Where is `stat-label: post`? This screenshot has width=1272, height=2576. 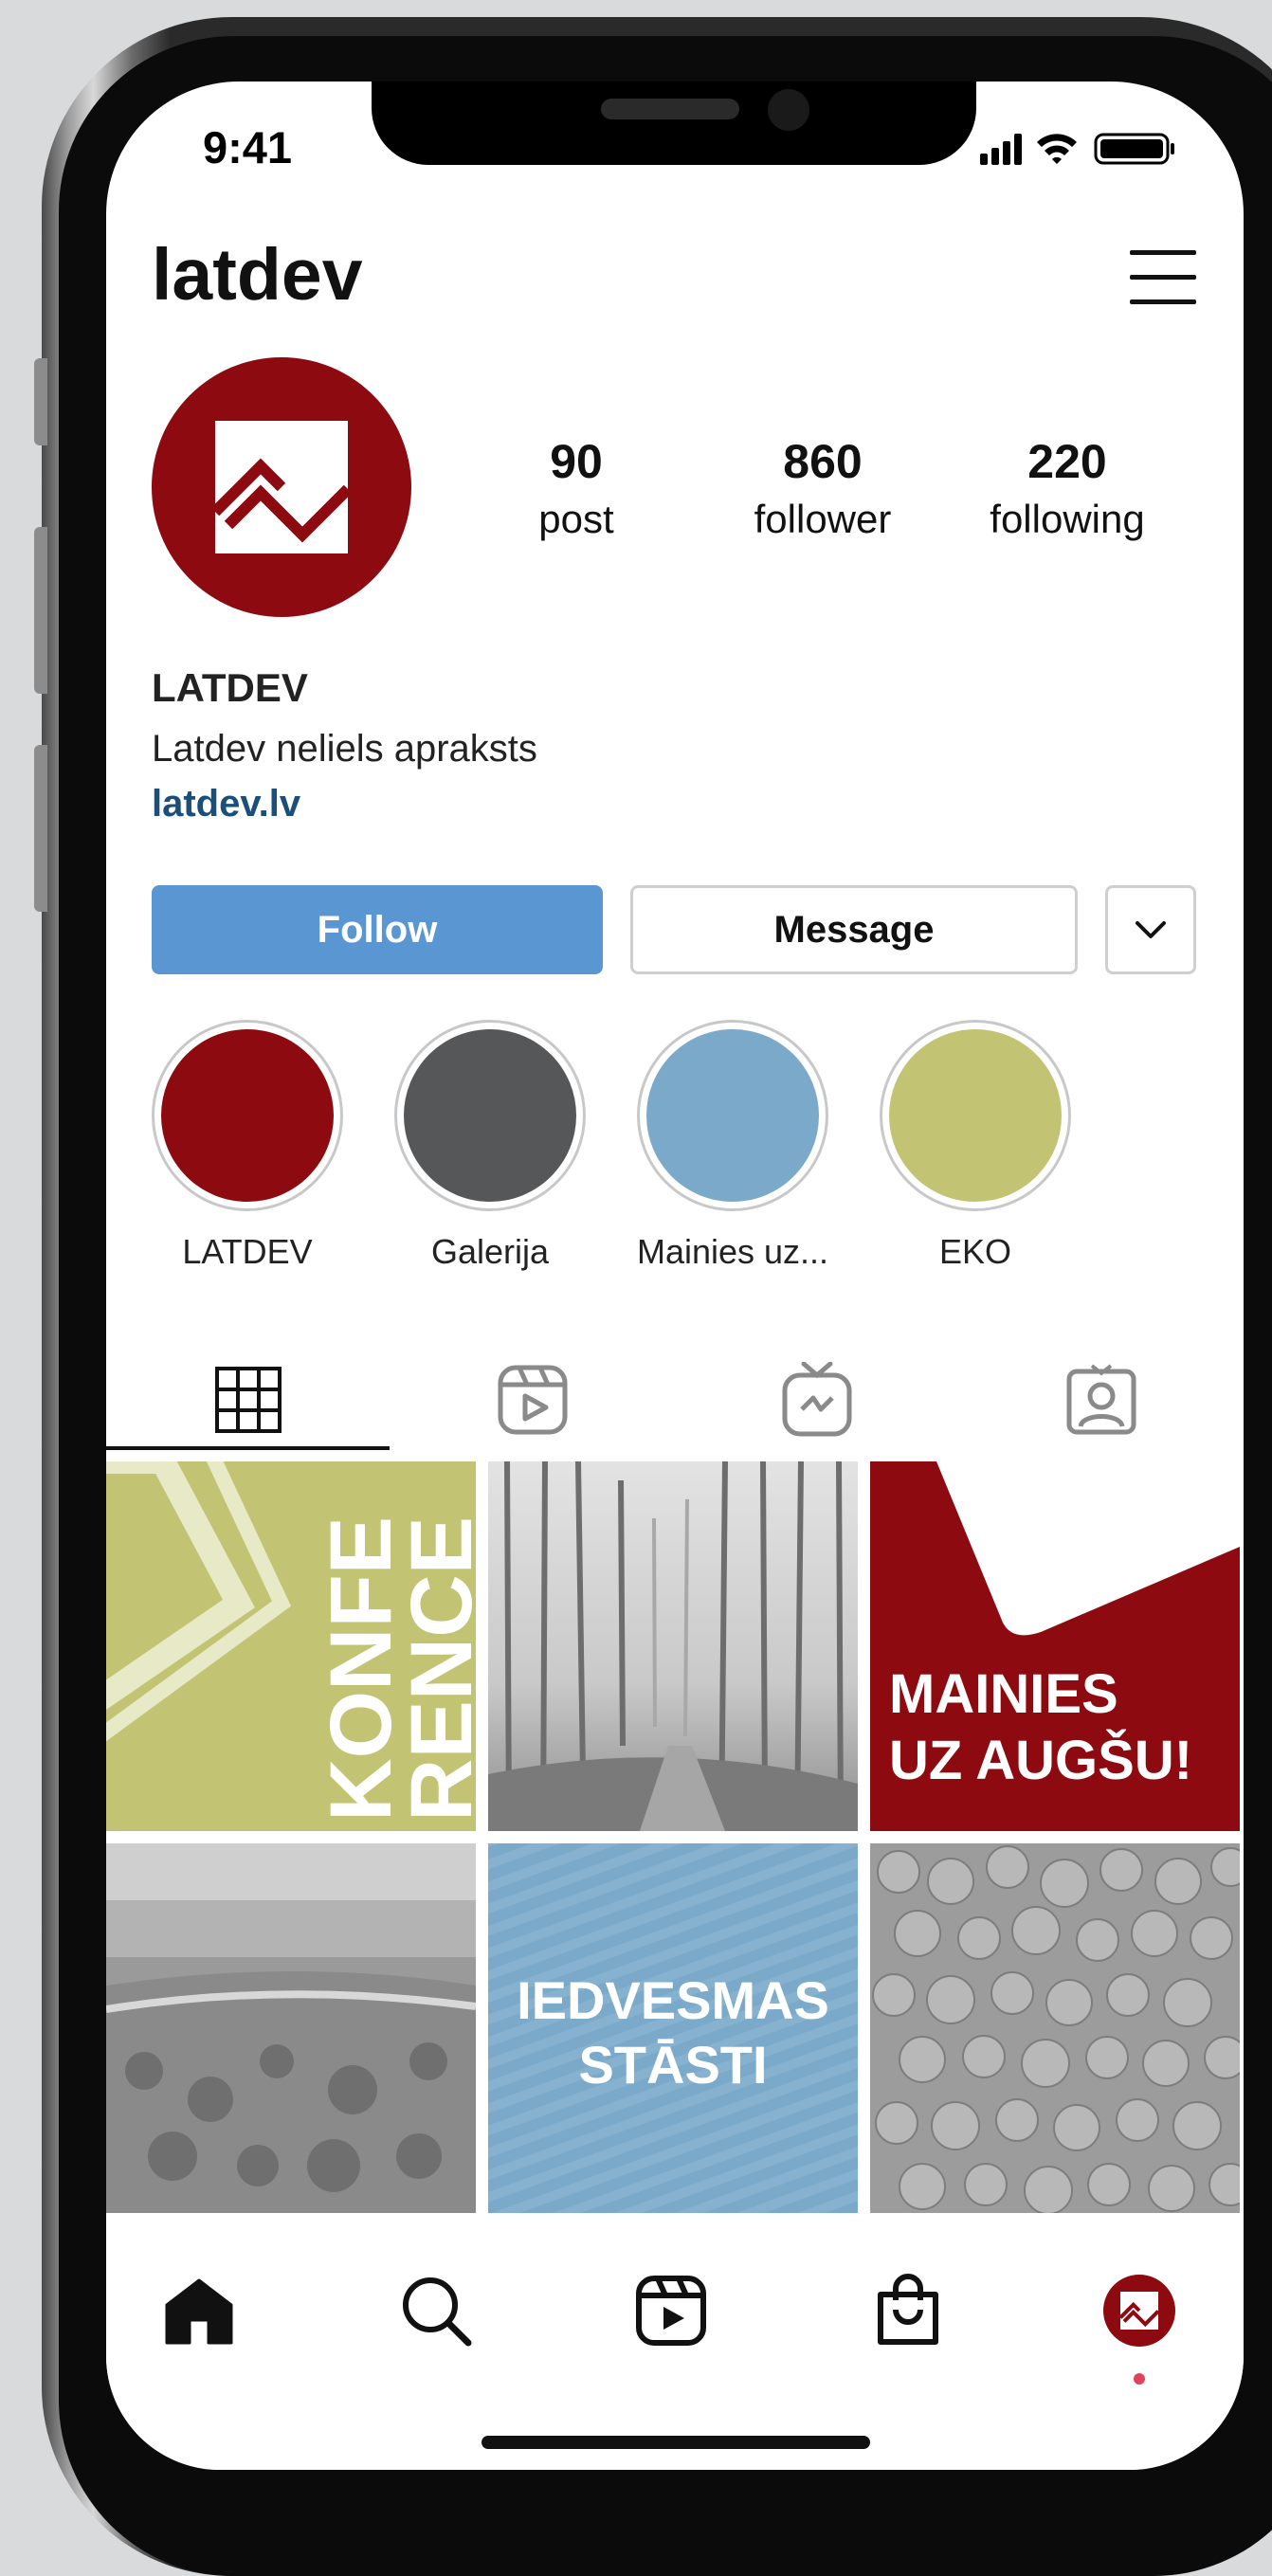
stat-label: post is located at coordinates (576, 519).